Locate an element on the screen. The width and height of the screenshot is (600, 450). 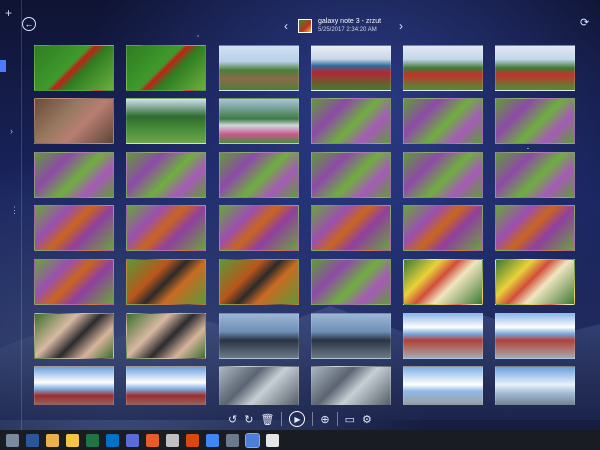
photos-icon is located at coordinates (152, 440).